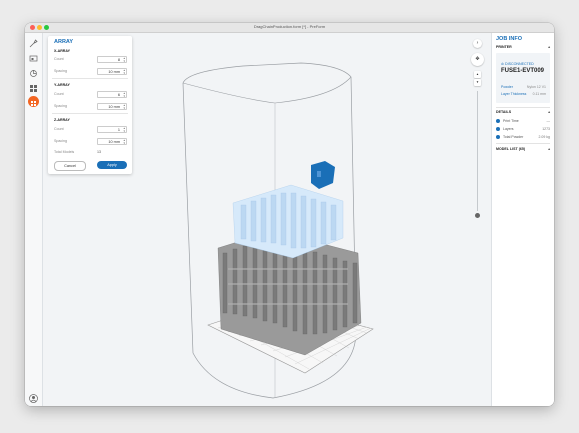 The width and height of the screenshot is (579, 433). I want to click on z-spacing-input: 10 mm ▴ ▾, so click(112, 141).